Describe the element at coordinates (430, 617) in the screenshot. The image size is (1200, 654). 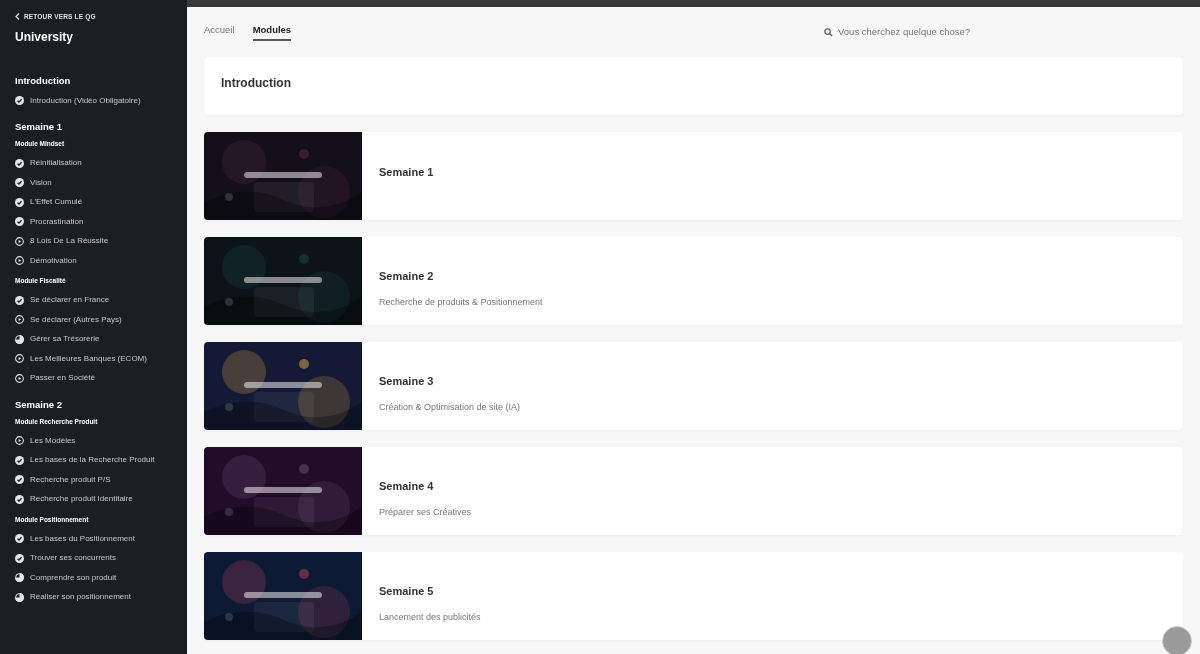
I see `module-subtitle: Lancement des publicités` at that location.